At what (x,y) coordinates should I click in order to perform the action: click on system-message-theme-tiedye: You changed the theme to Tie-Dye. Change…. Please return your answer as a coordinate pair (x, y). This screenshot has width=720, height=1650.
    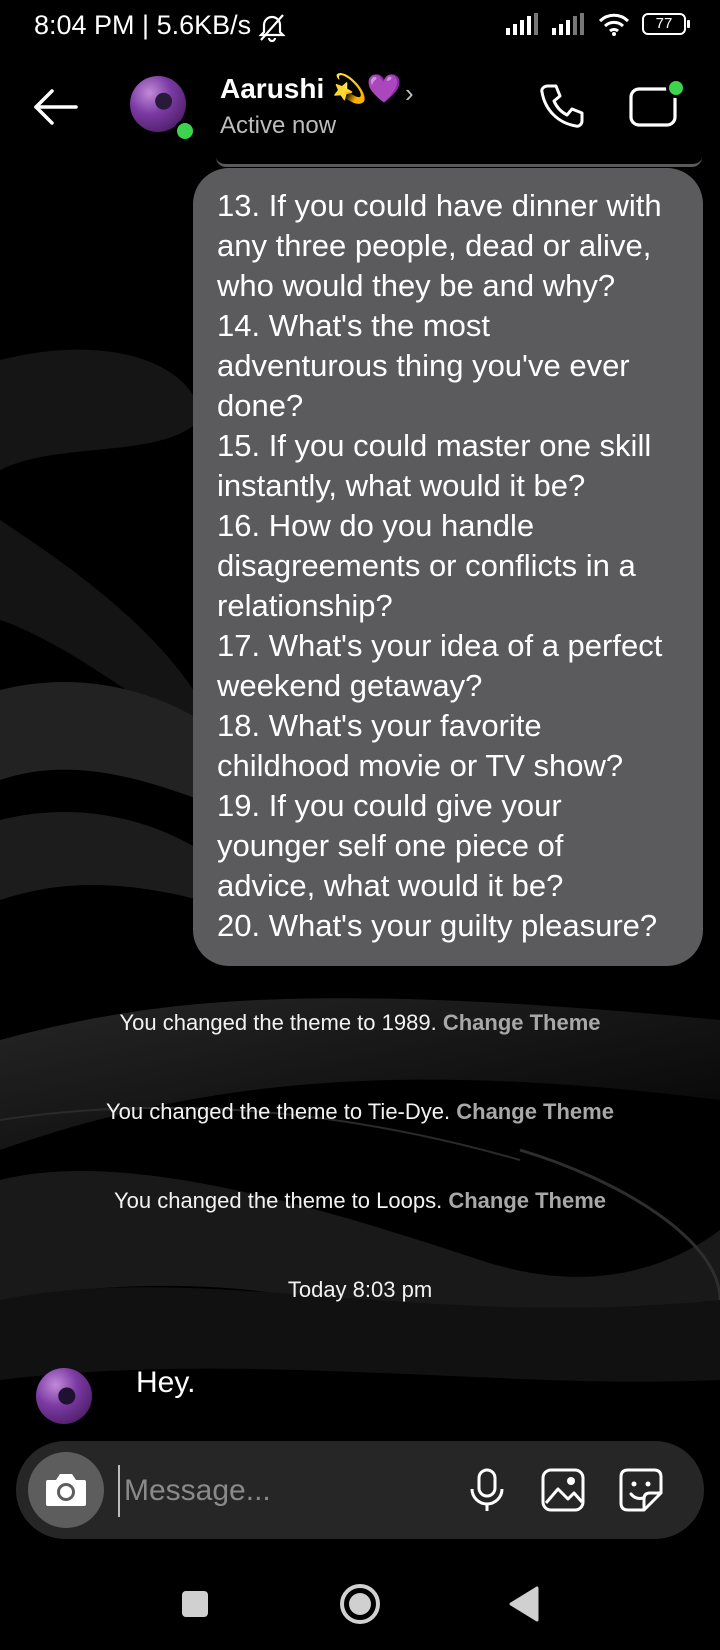
    Looking at the image, I should click on (360, 1112).